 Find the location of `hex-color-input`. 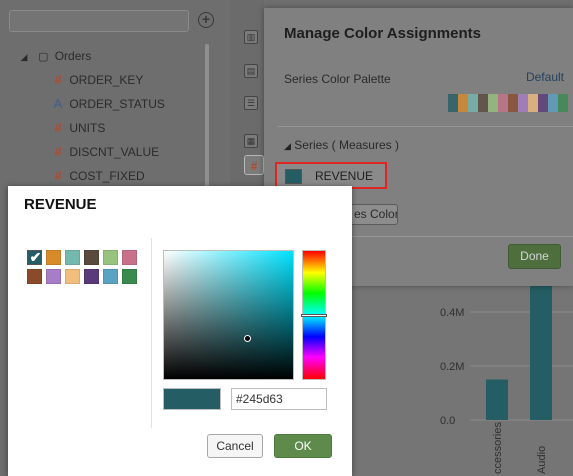

hex-color-input is located at coordinates (279, 399).